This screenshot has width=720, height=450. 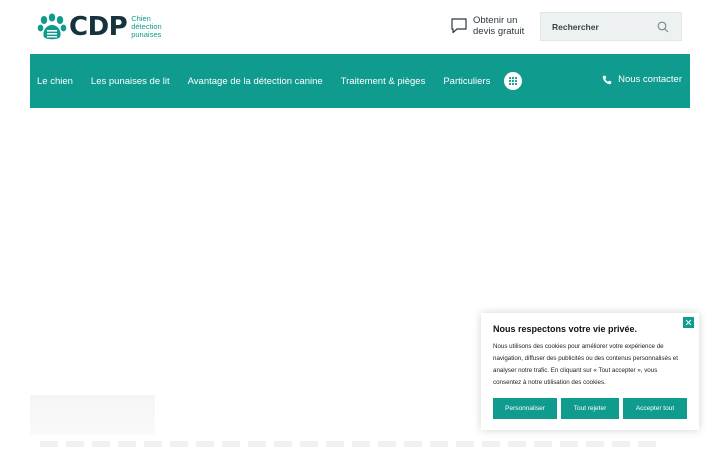 I want to click on phone-icon, so click(x=607, y=79).